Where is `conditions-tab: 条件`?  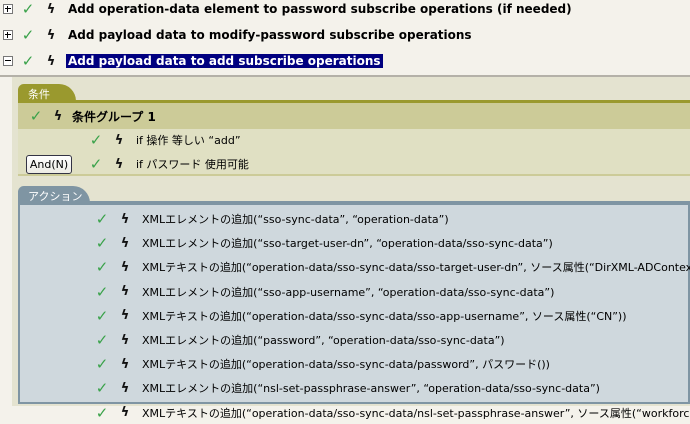
conditions-tab: 条件 is located at coordinates (47, 92).